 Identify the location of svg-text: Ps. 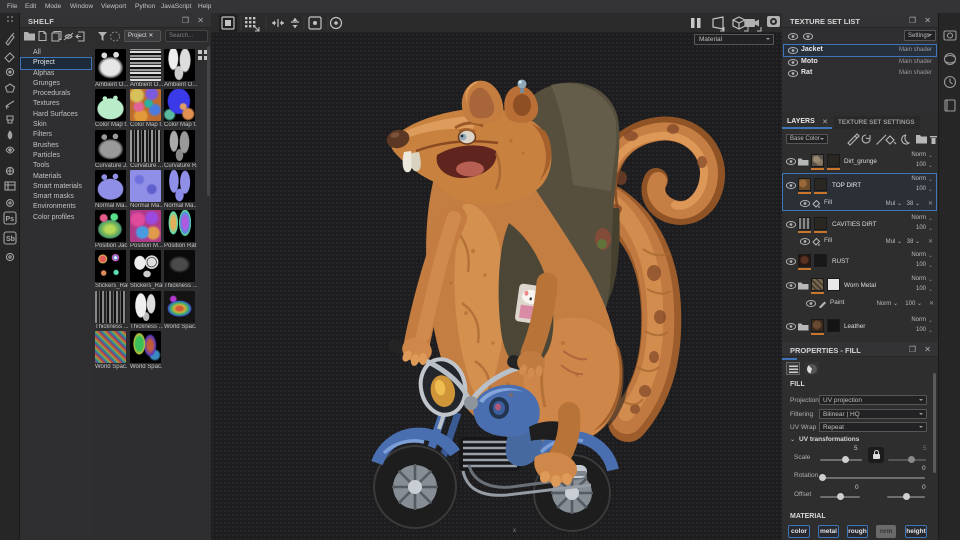
(10, 219).